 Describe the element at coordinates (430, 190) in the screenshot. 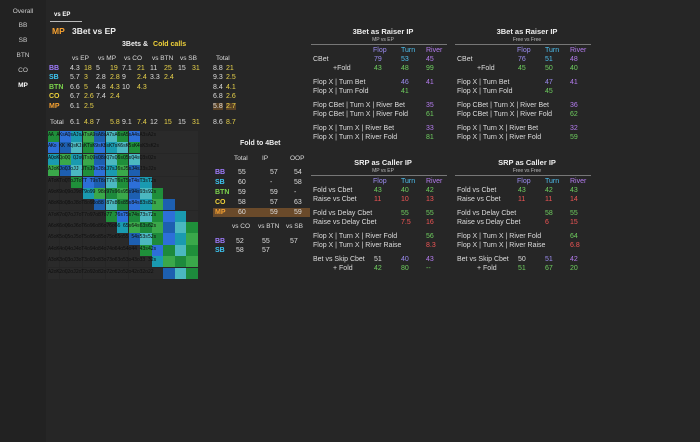

I see `caller_mp-line-value: 42` at that location.